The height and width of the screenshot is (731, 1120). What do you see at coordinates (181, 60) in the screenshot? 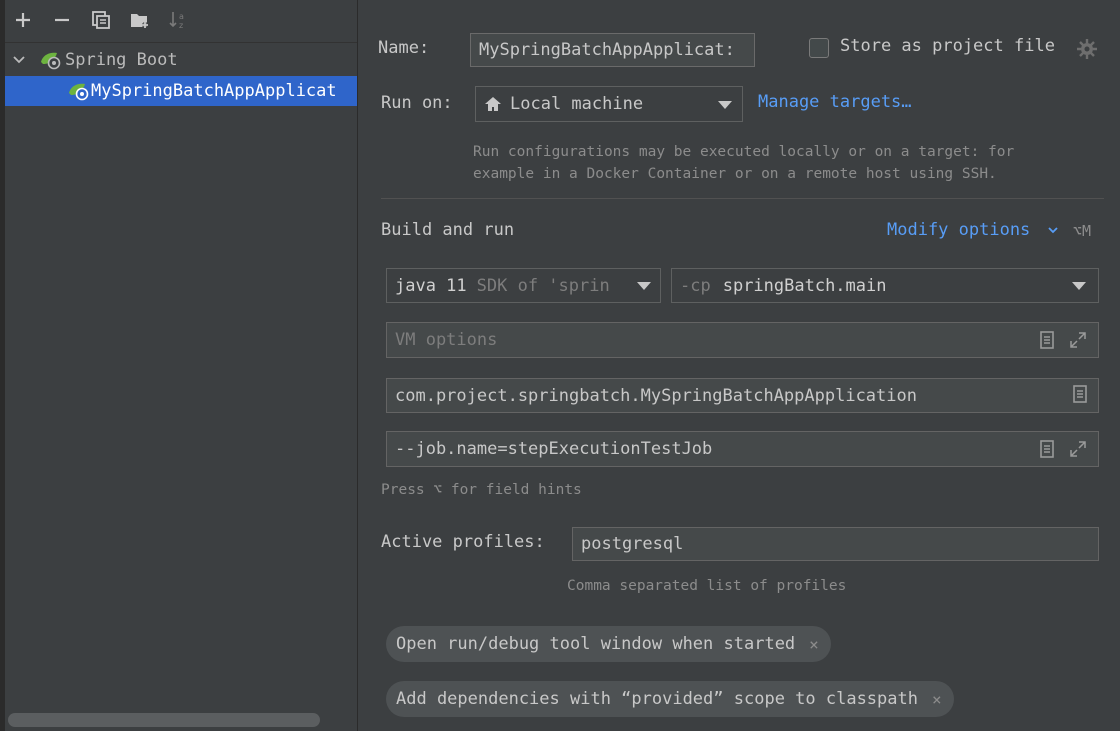
I see `tree-group-spring-boot: Spring Boot` at bounding box center [181, 60].